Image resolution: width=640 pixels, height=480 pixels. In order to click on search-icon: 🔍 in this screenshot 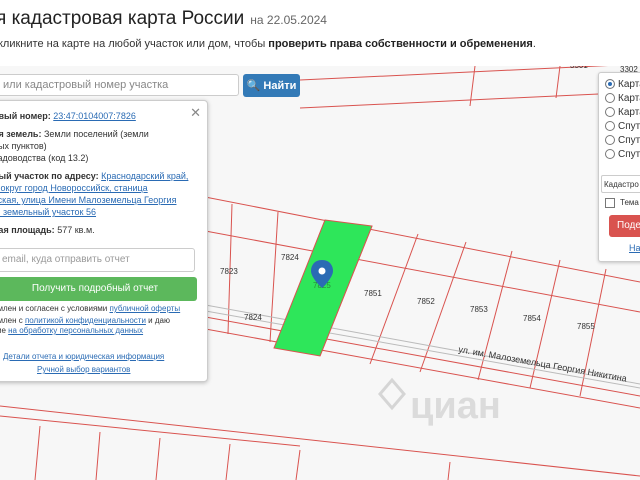, I will do `click(253, 86)`.